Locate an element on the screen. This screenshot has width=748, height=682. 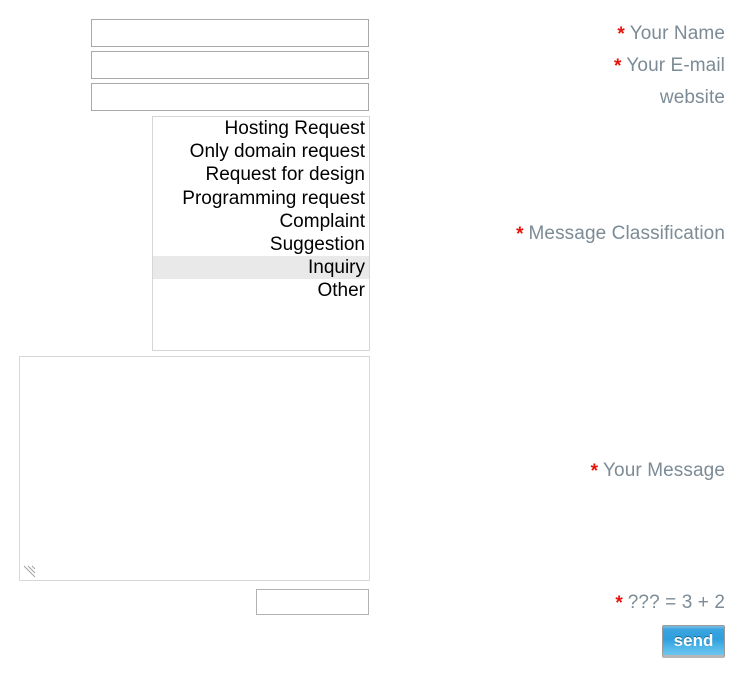
captcha-question-text: ??? = 3 + 2 is located at coordinates (676, 602).